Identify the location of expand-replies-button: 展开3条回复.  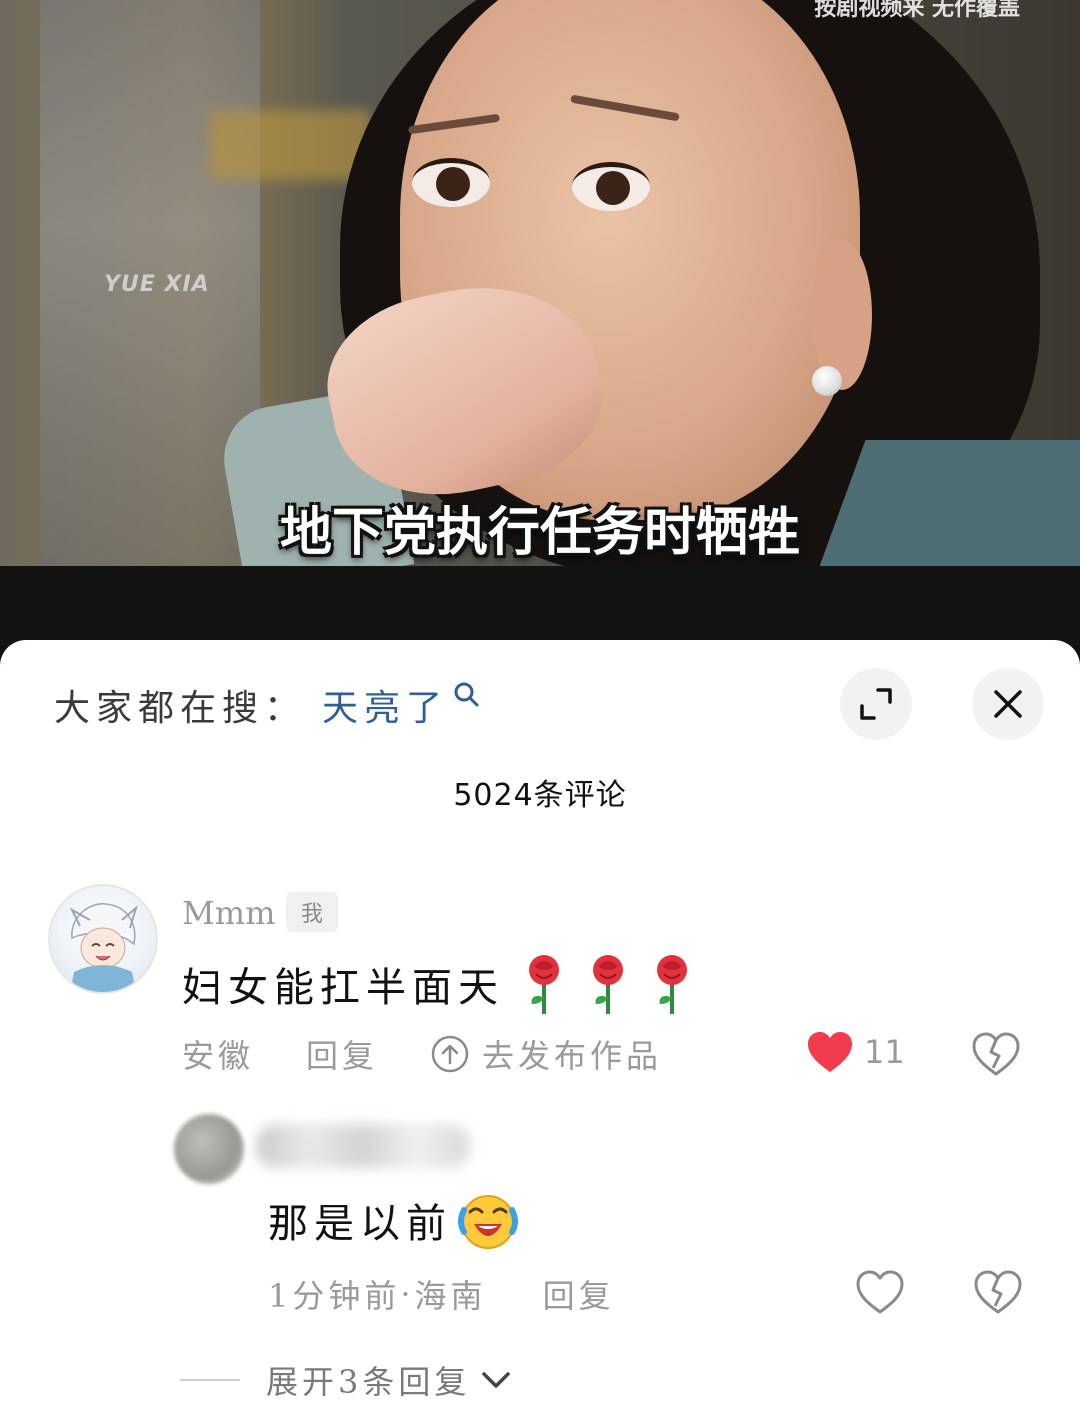
(346, 1380).